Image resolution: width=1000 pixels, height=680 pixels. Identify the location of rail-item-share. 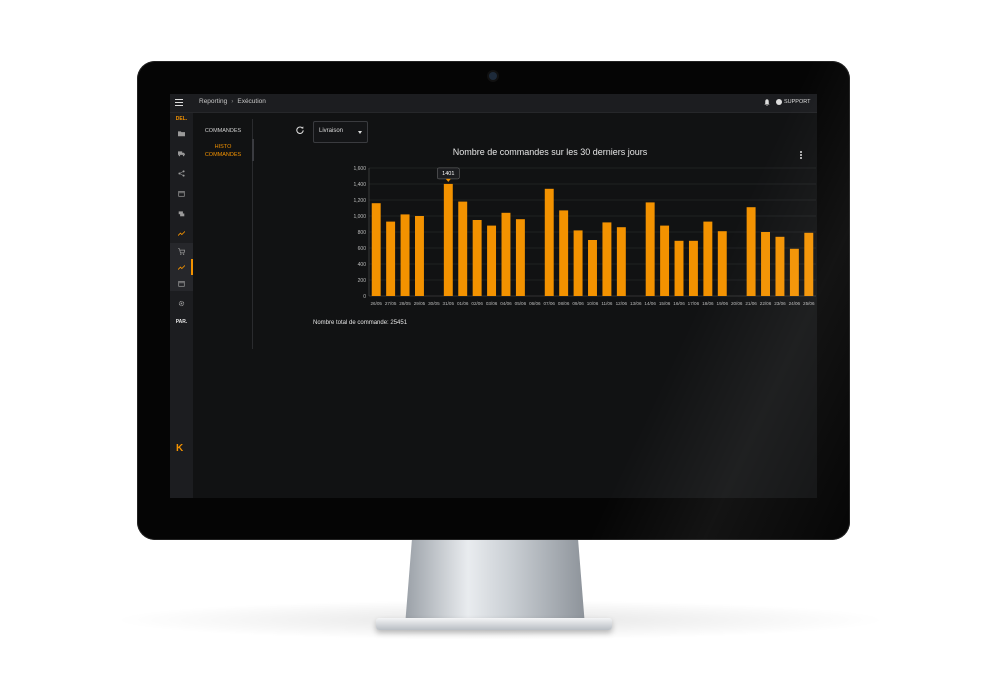
(181, 173).